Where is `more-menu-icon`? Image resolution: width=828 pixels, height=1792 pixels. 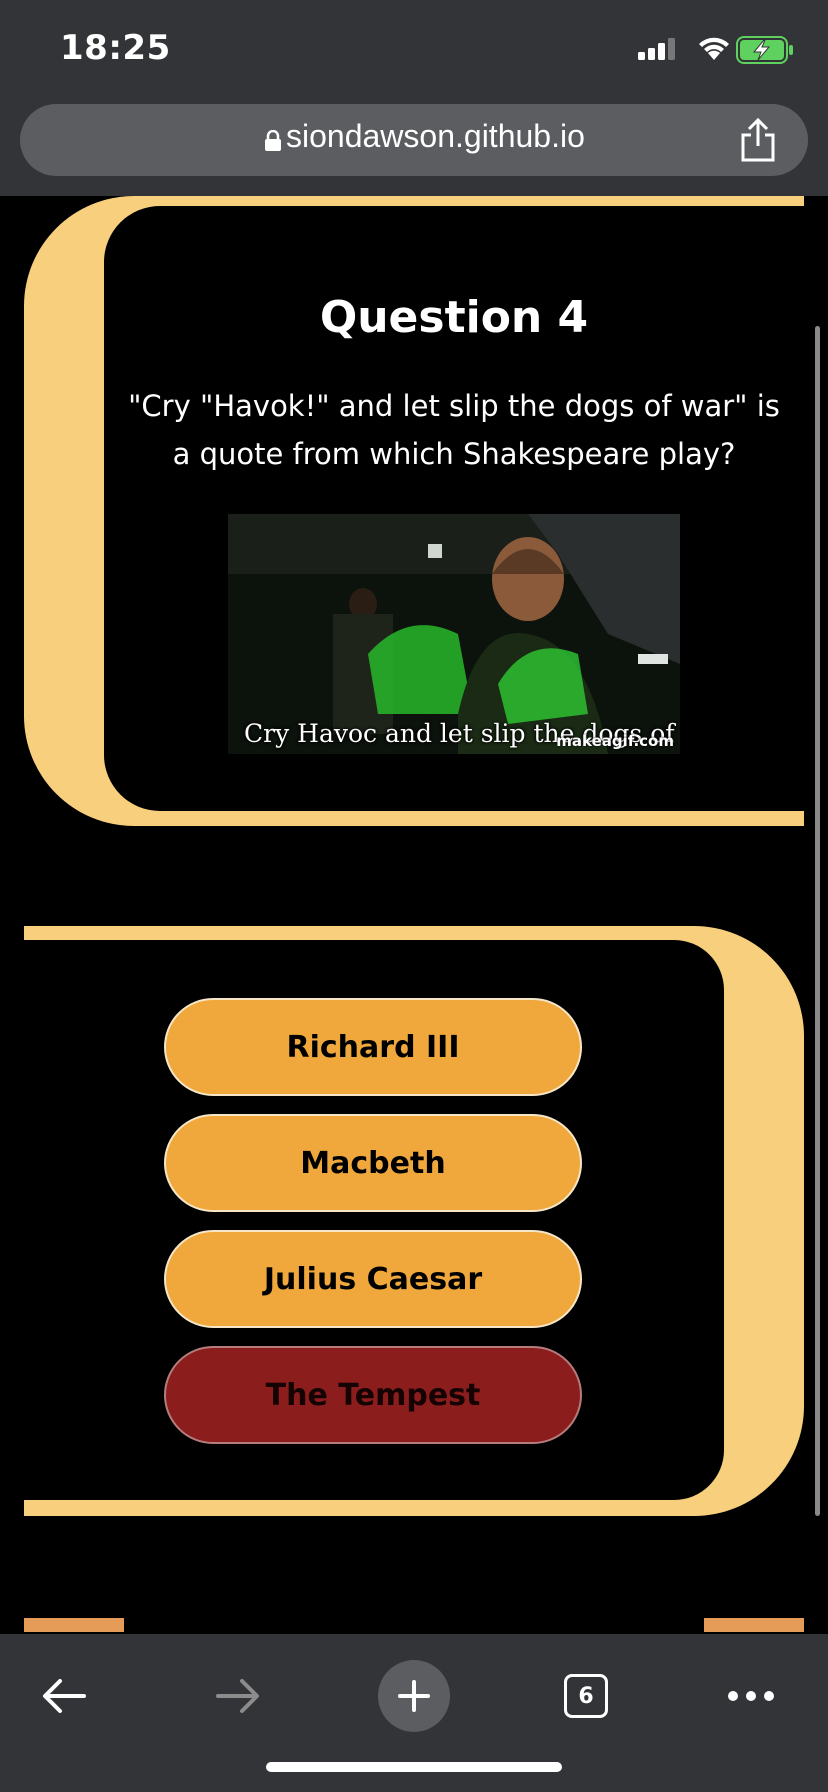
more-menu-icon is located at coordinates (751, 1696).